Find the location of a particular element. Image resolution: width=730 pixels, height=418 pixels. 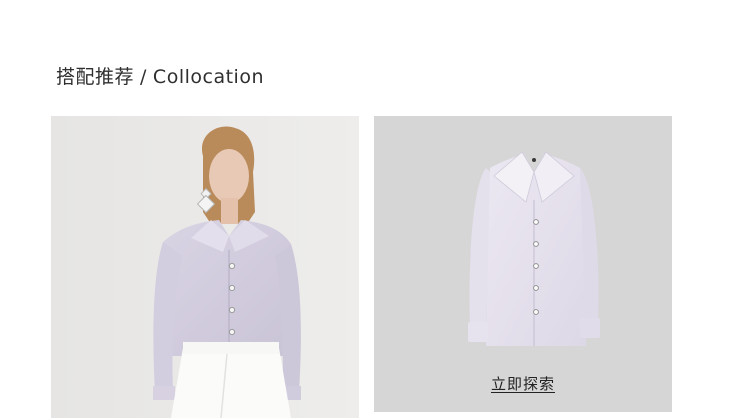

section-title-en: Collocation is located at coordinates (208, 77).